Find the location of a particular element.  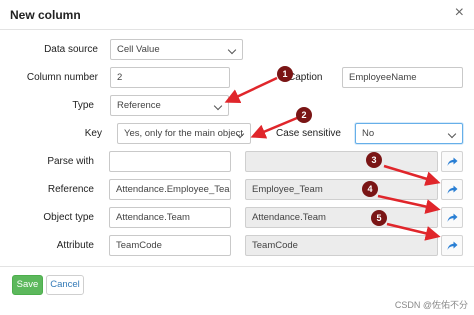

annotation-badge-2: 2 is located at coordinates (304, 115).